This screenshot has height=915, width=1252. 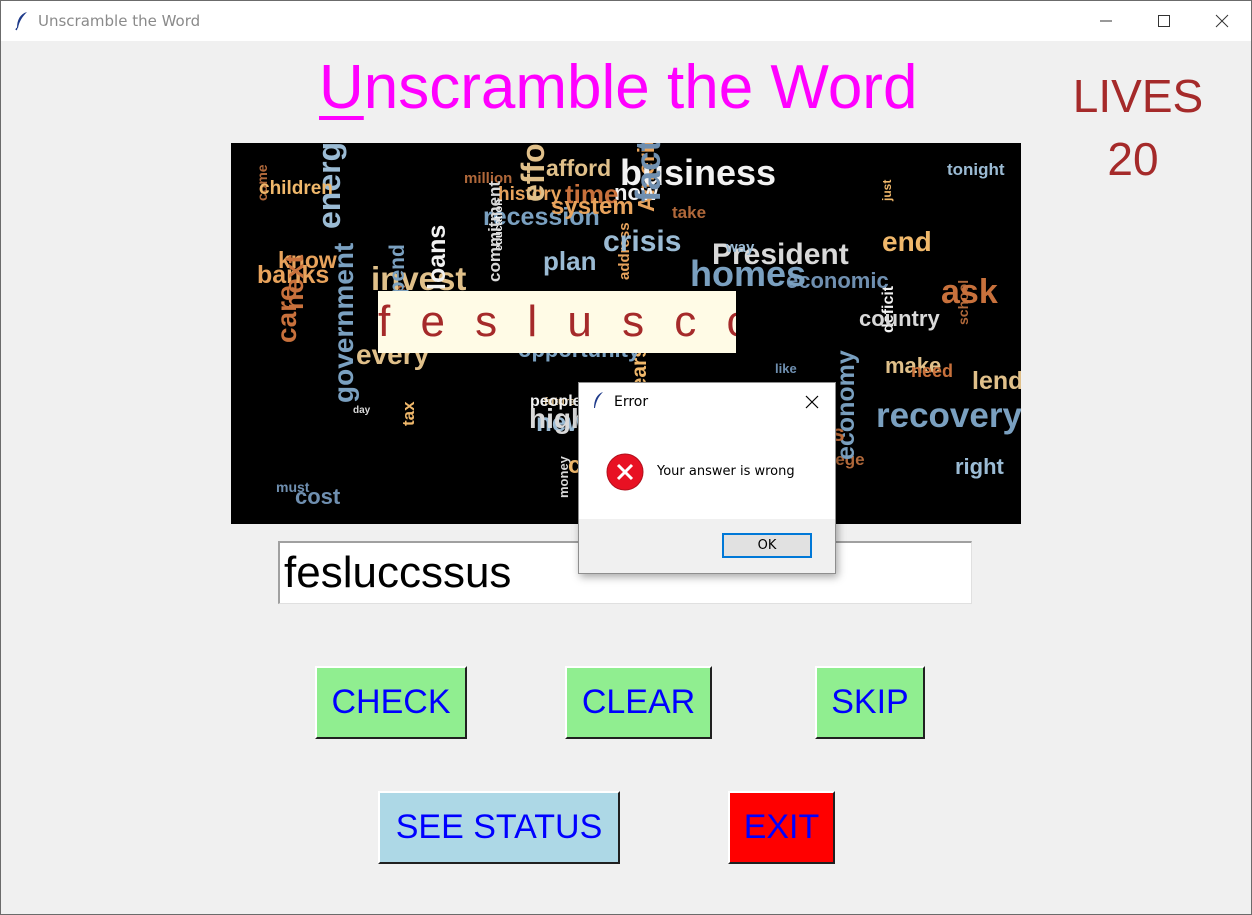 I want to click on title-bar: Unscramble the Word, so click(x=626, y=21).